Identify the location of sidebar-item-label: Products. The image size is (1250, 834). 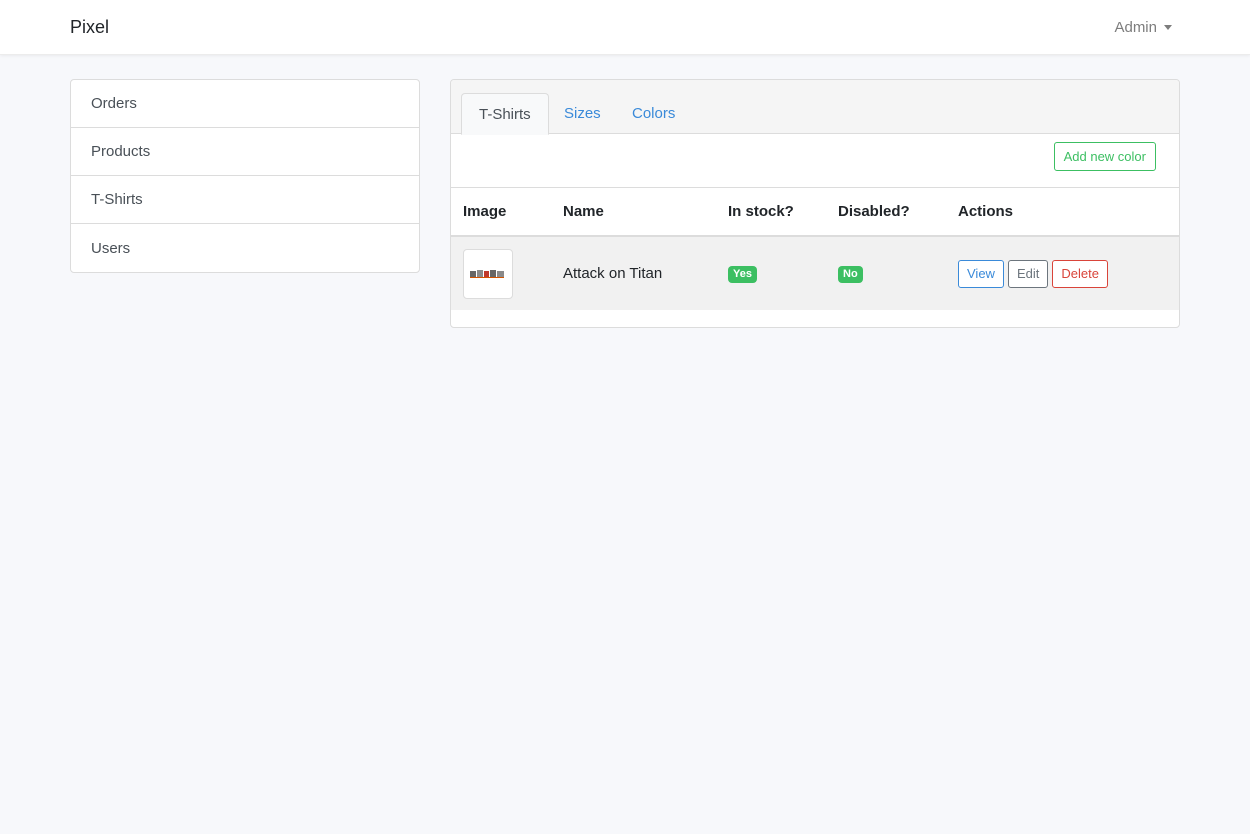
(121, 151).